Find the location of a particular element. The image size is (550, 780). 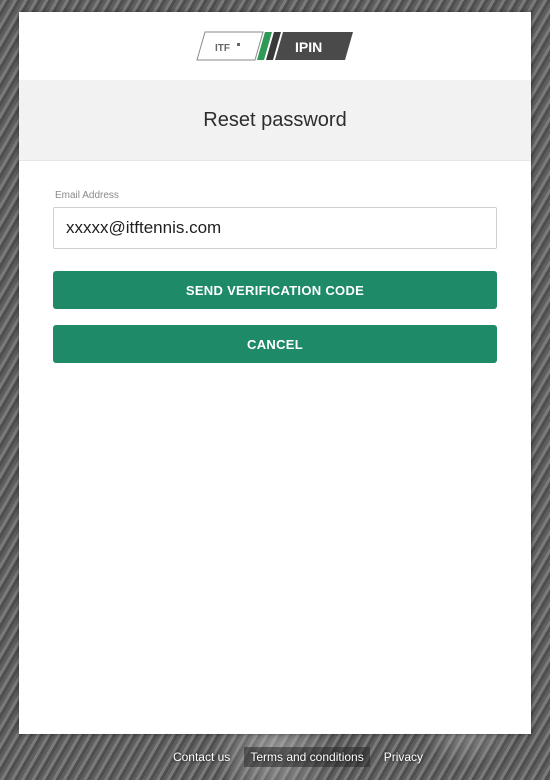

page-title: Reset password is located at coordinates (275, 119).